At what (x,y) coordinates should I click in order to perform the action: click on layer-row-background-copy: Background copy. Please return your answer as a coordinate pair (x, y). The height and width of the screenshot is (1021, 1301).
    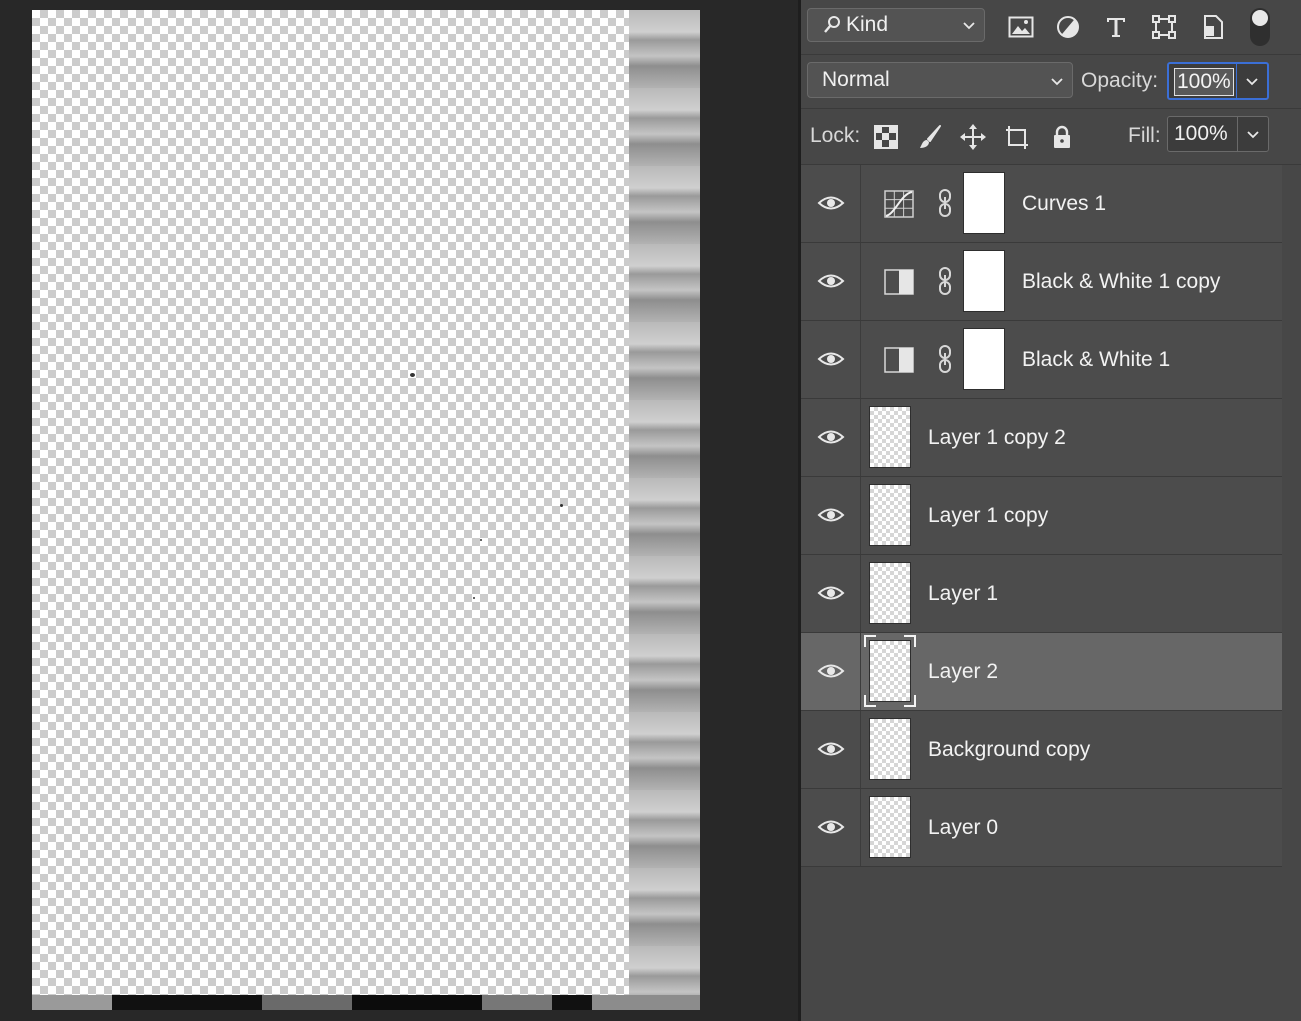
    Looking at the image, I should click on (1041, 750).